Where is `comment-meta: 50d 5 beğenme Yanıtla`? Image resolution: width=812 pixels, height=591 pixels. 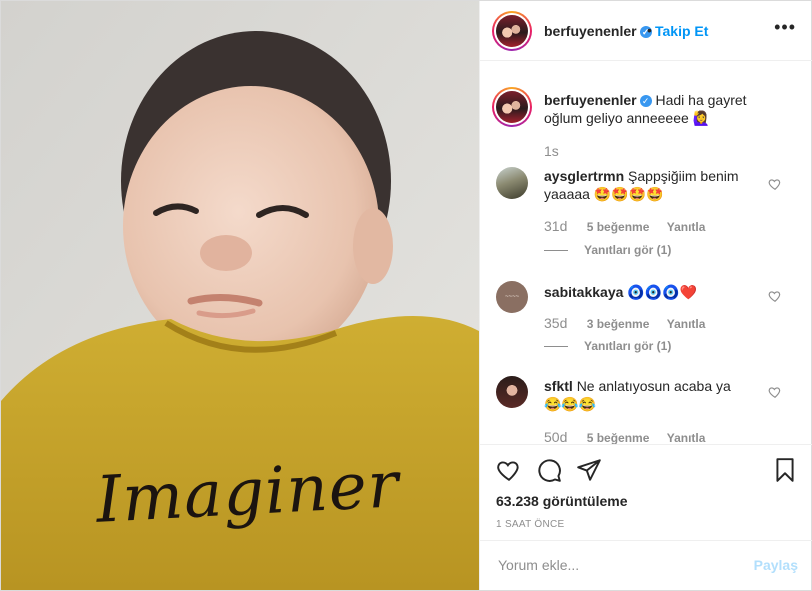 comment-meta: 50d 5 beğenme Yanıtla is located at coordinates (631, 436).